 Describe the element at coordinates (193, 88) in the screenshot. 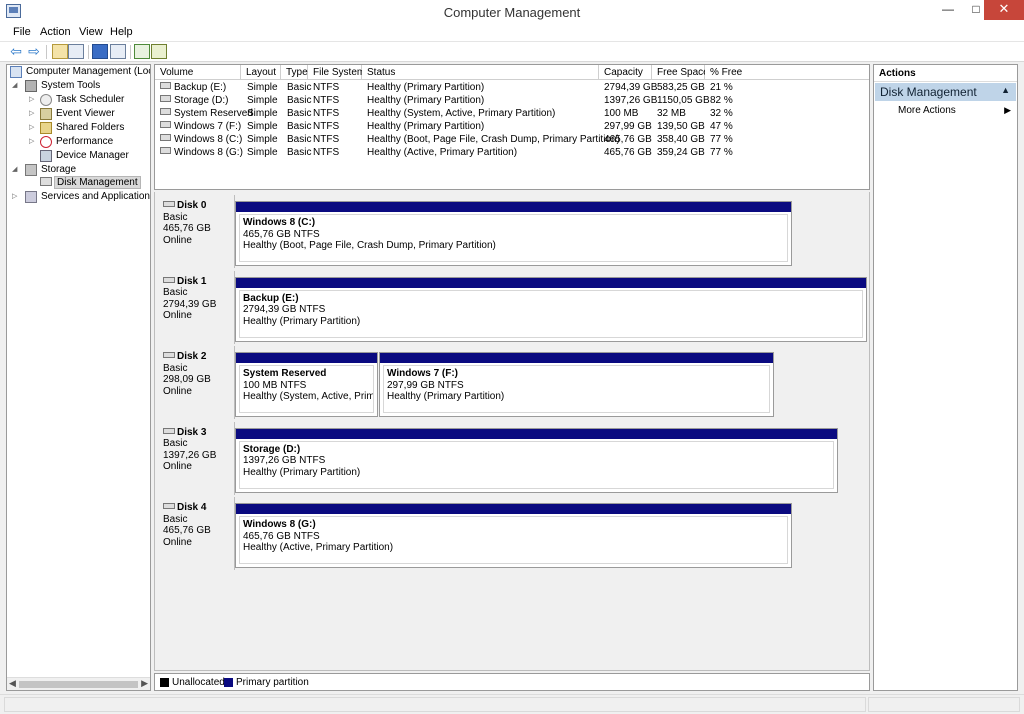

I see `volume-cell: Backup (E:)` at that location.